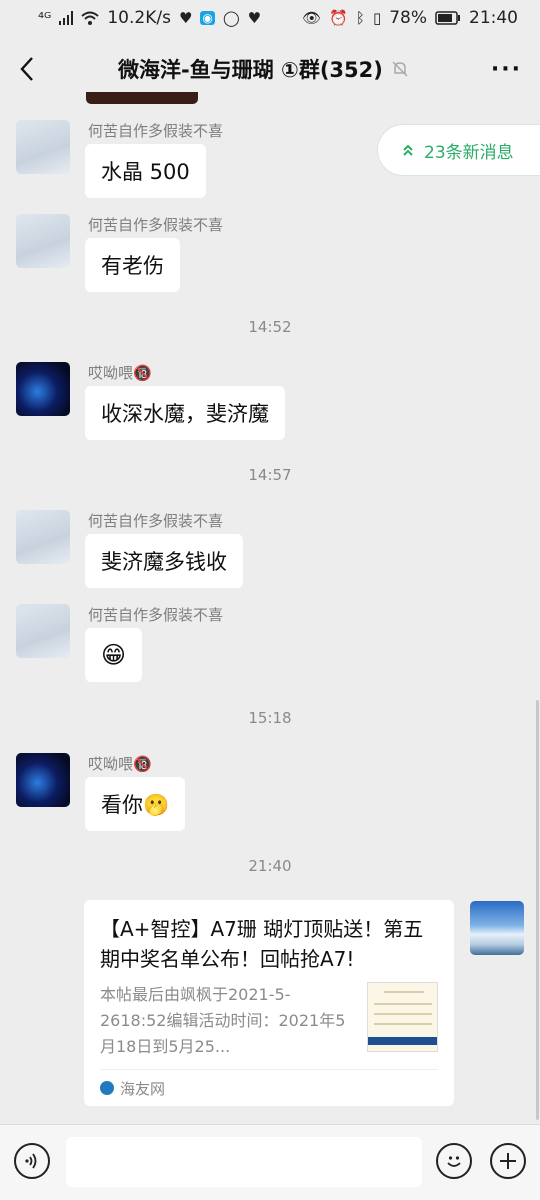  I want to click on clock: 21:40, so click(493, 18).